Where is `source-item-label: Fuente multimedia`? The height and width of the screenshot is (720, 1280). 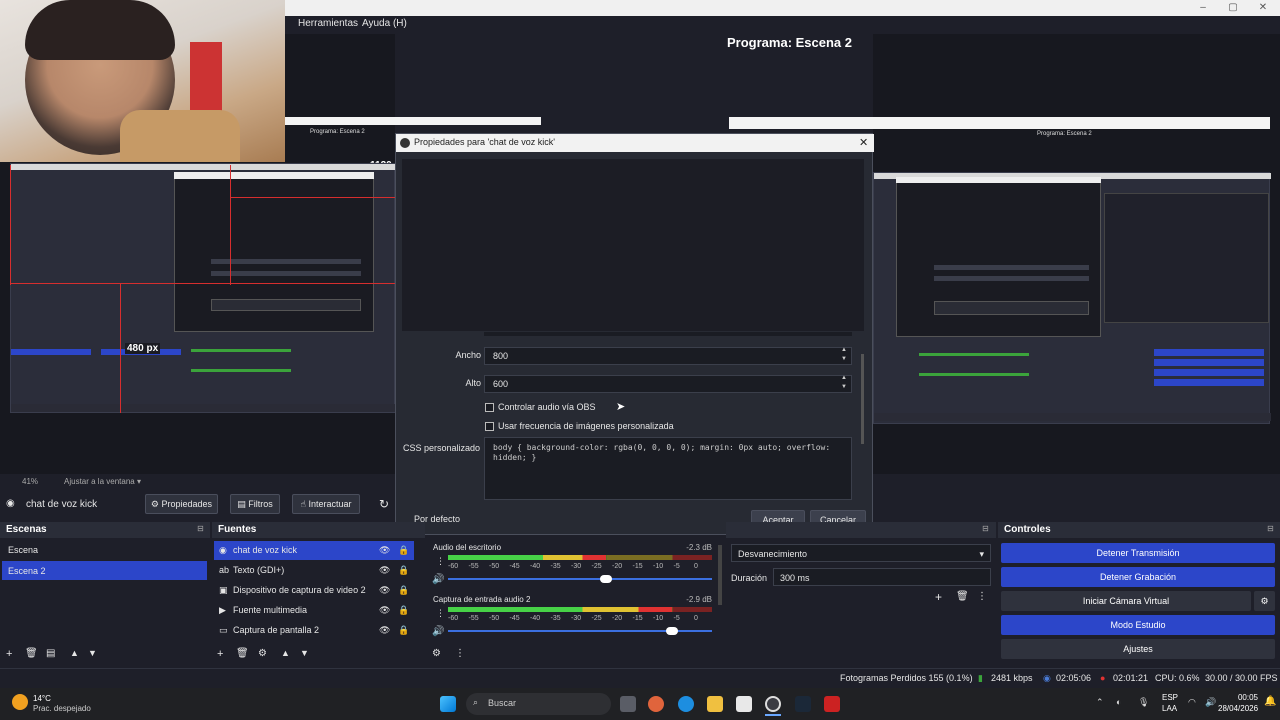
source-item-label: Fuente multimedia is located at coordinates (270, 610).